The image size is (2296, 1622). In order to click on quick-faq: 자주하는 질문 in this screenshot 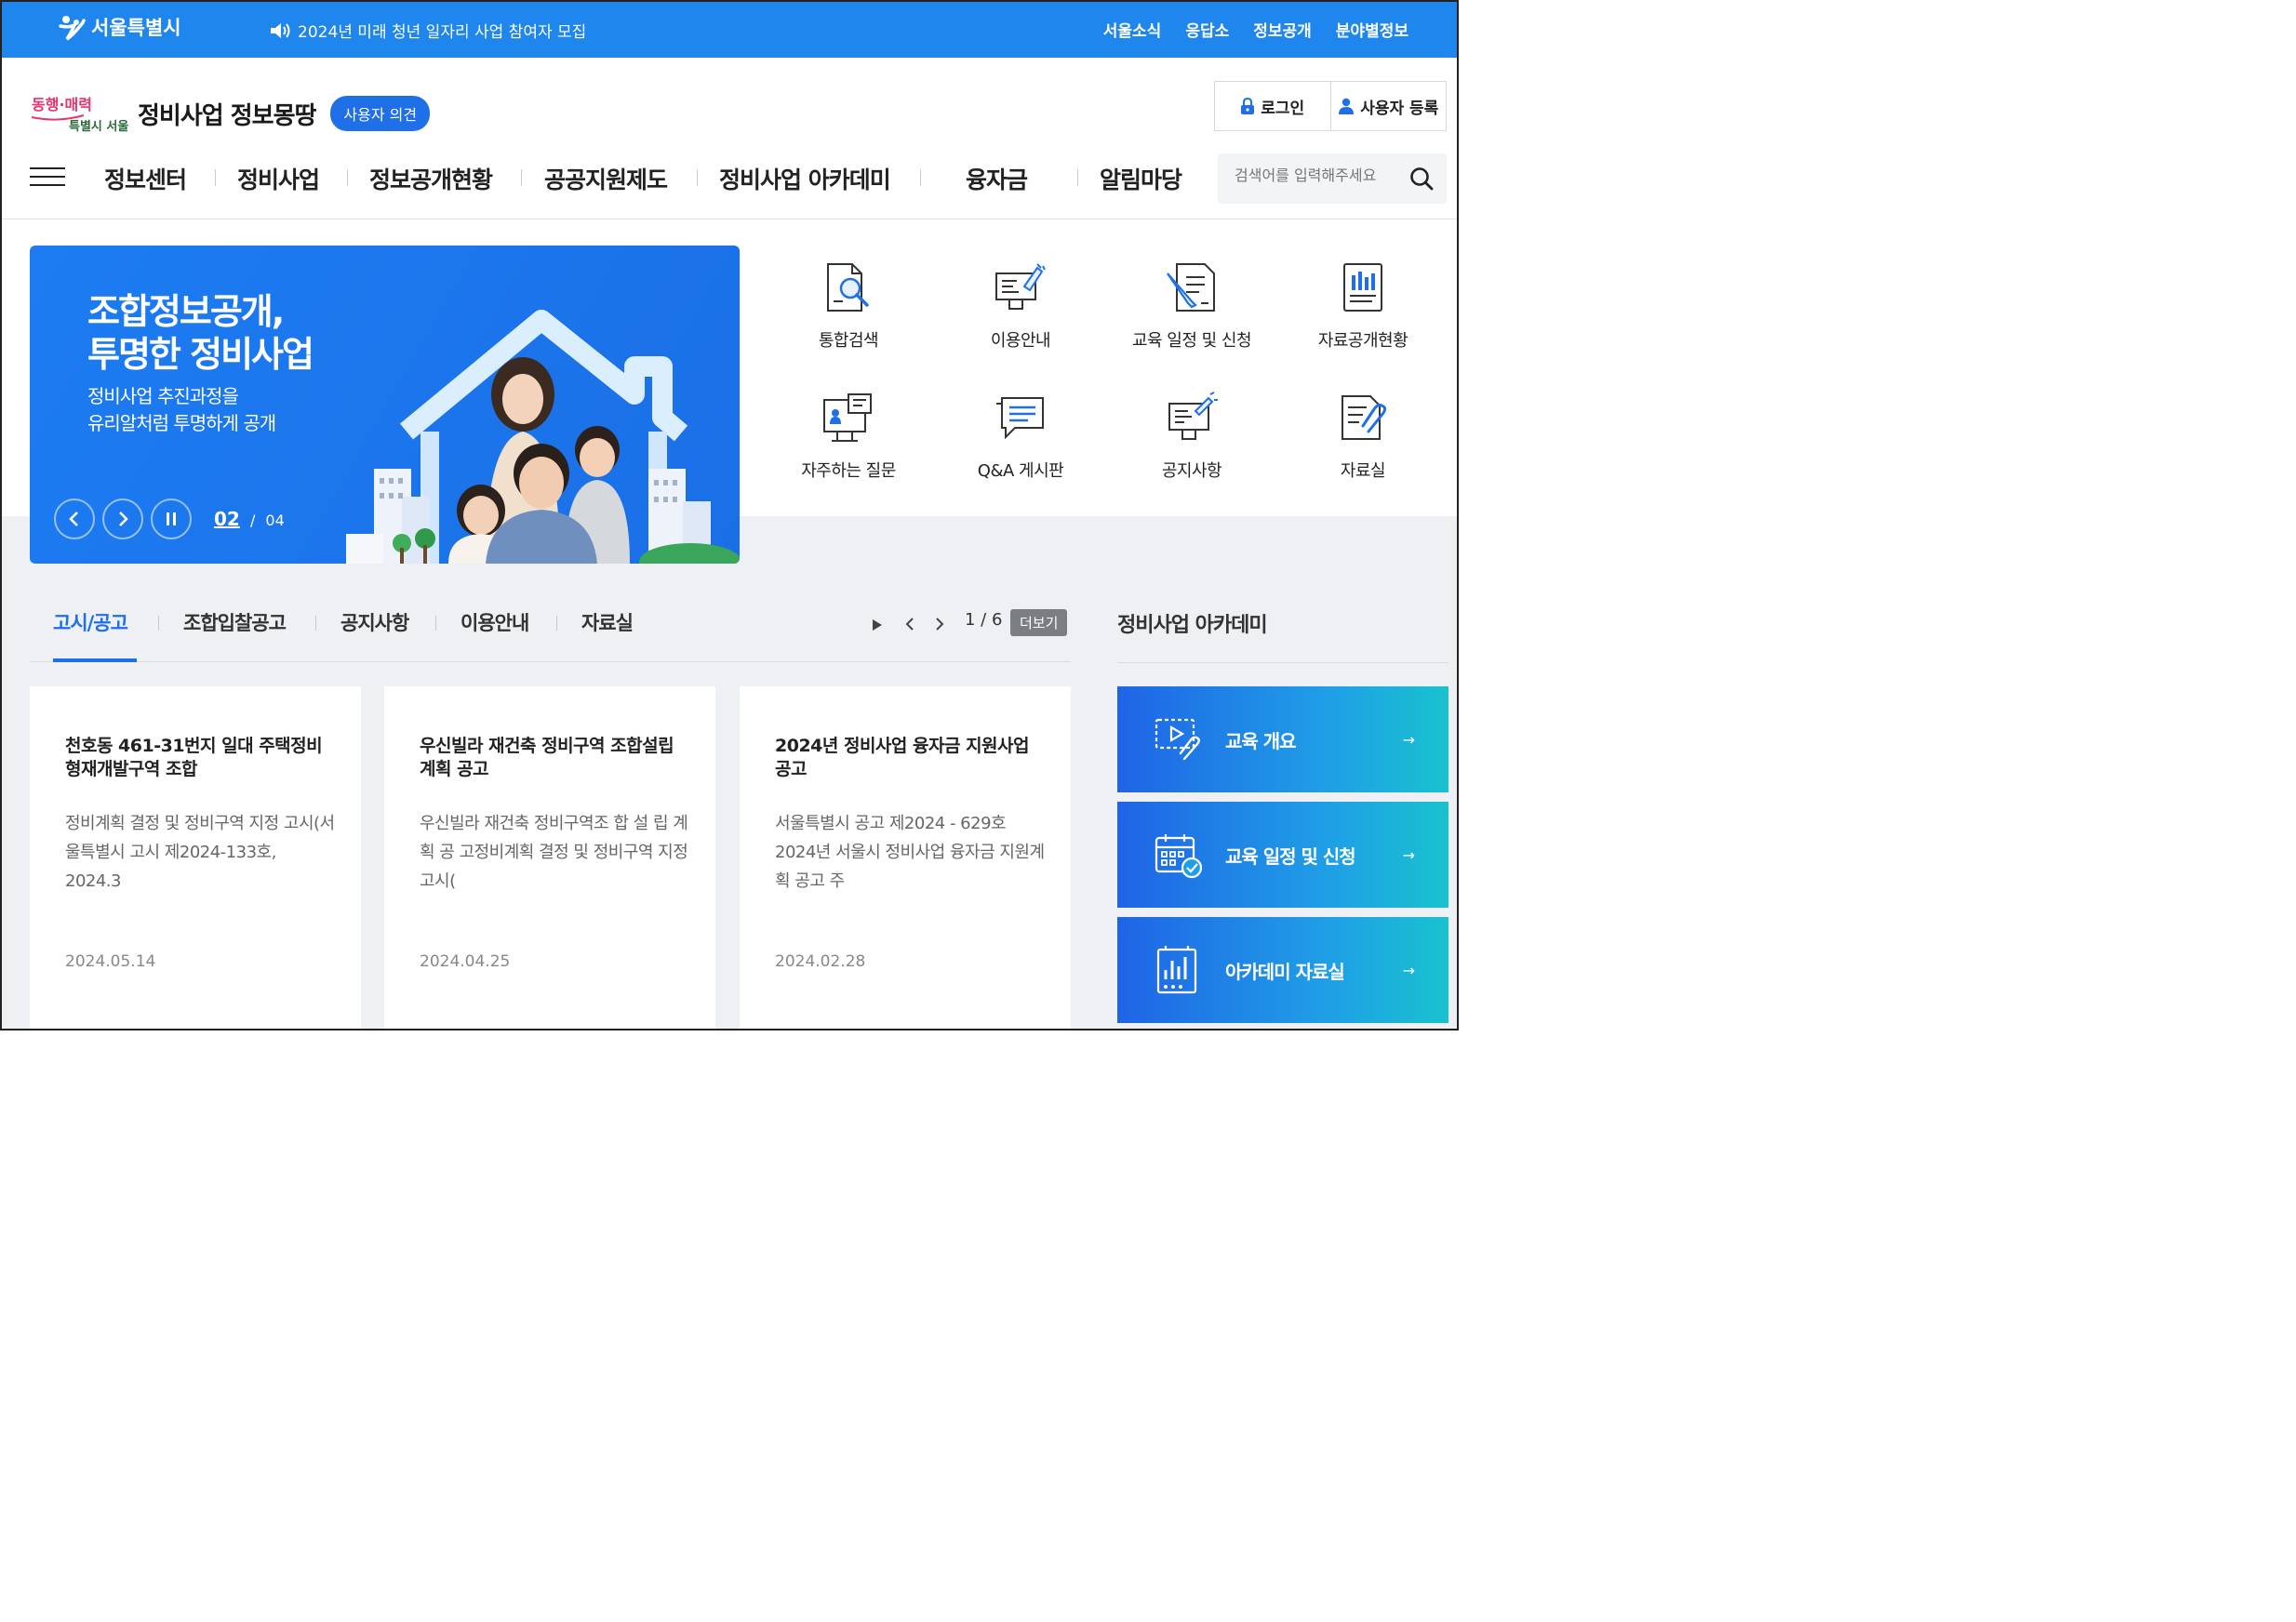, I will do `click(848, 436)`.